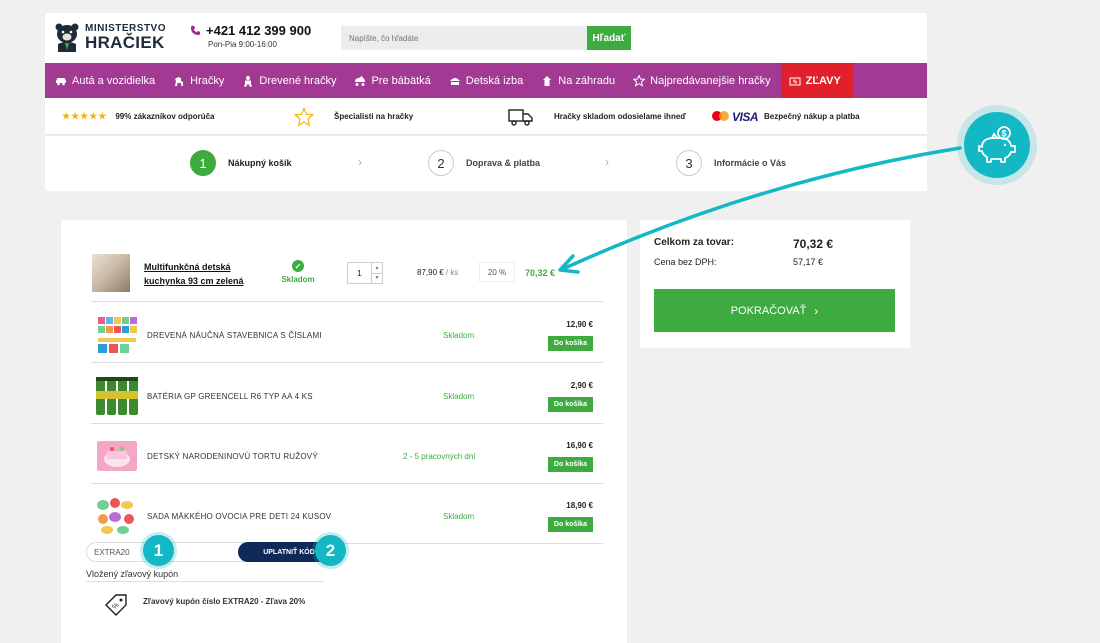 The width and height of the screenshot is (1100, 643). I want to click on search-input, so click(464, 38).